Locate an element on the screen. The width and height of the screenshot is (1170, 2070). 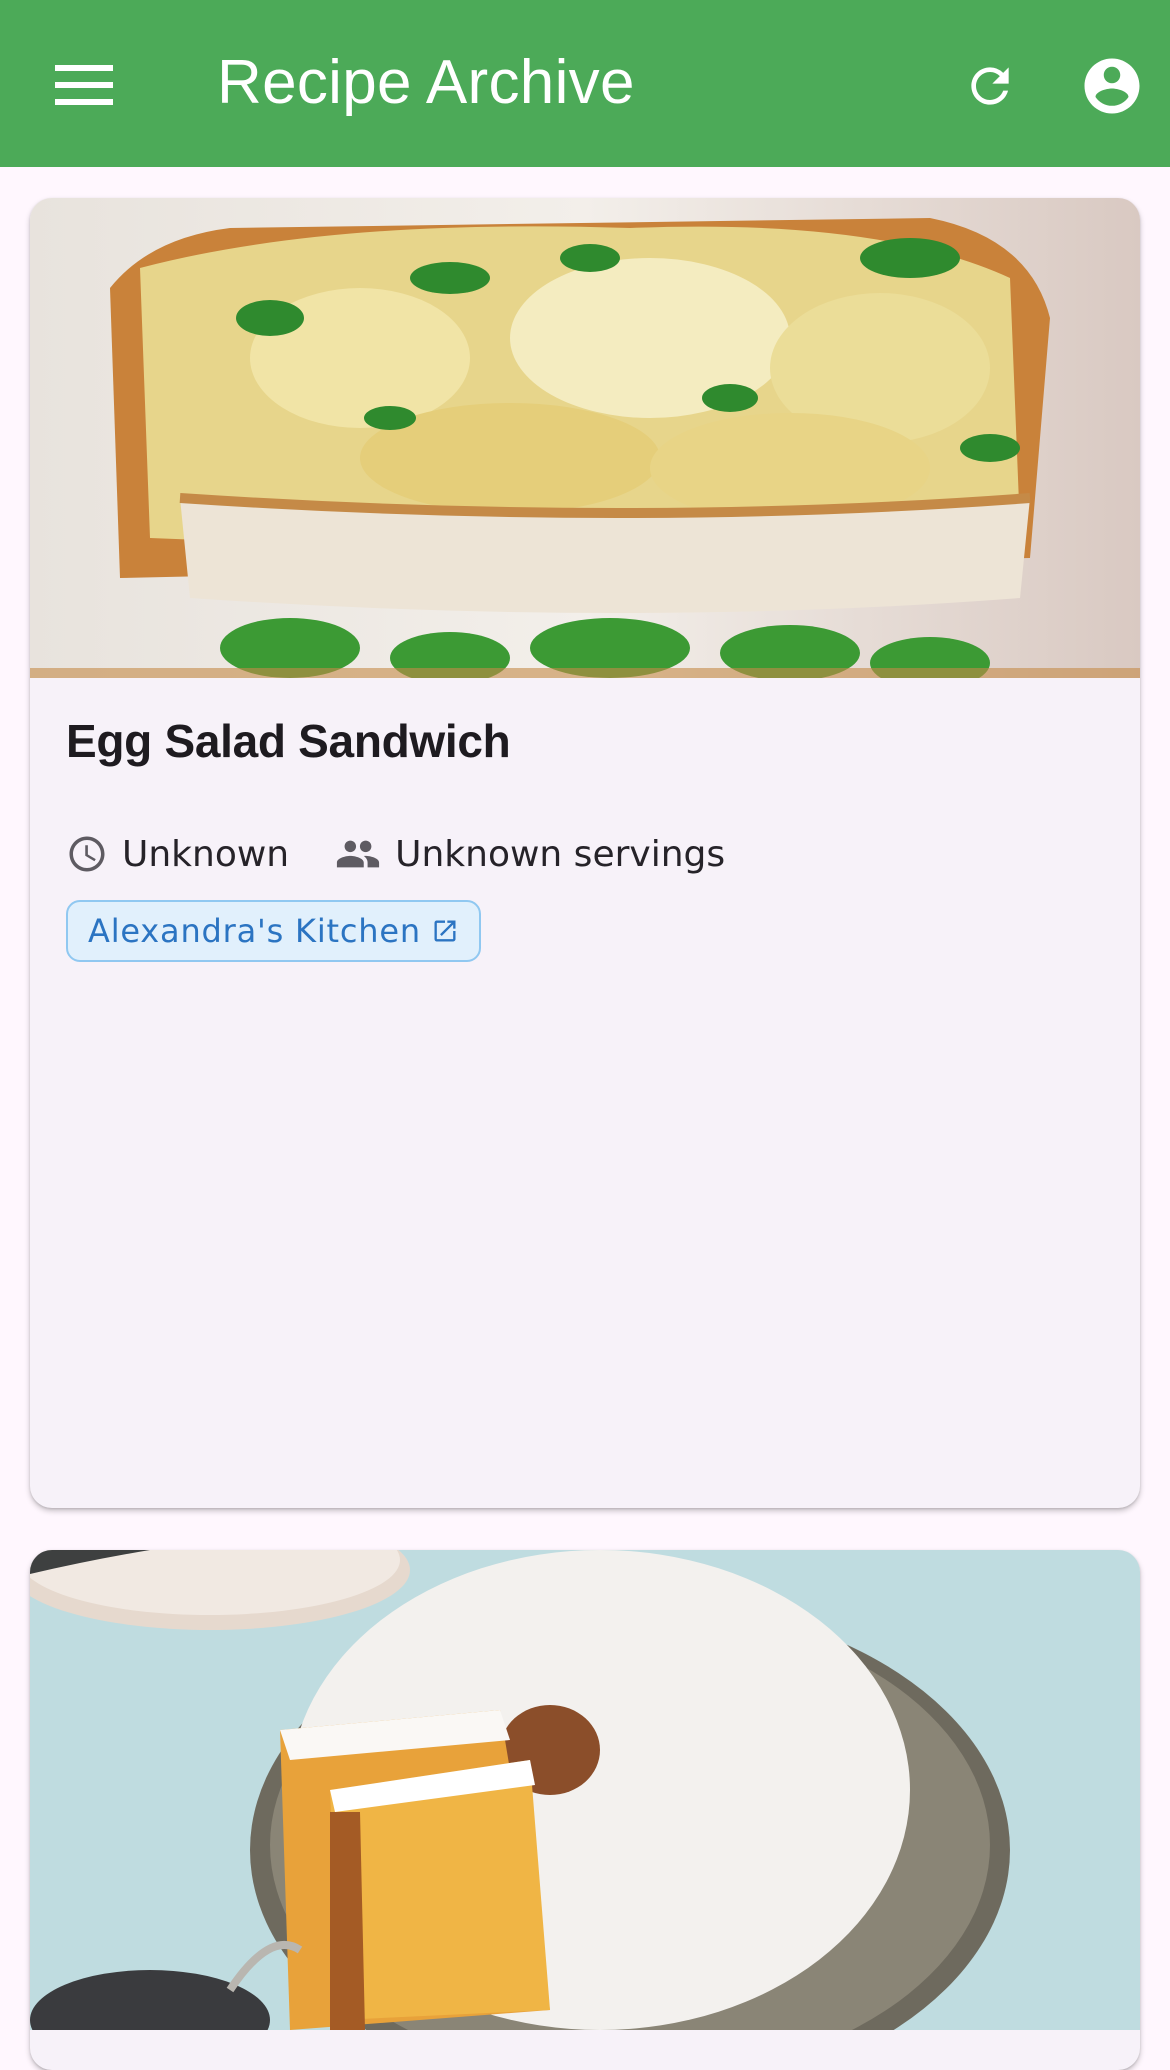
recipe-meta: Unknown Unknown servings is located at coordinates (395, 854).